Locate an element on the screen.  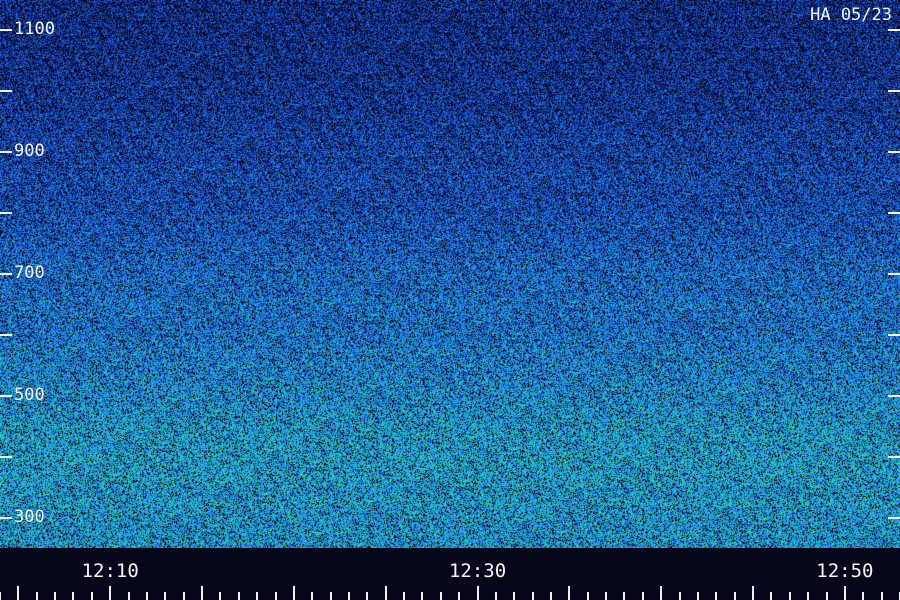
y-tick-label: 1100 is located at coordinates (34, 29).